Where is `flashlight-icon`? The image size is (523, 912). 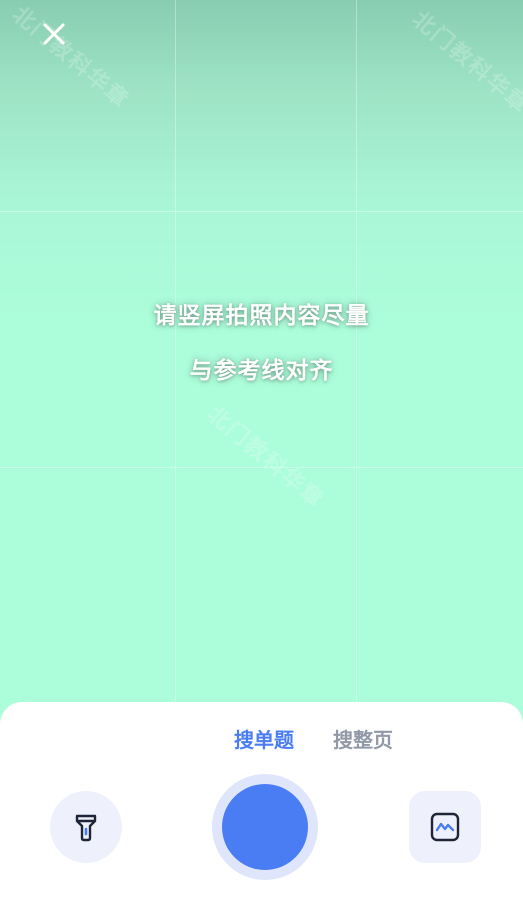 flashlight-icon is located at coordinates (86, 828).